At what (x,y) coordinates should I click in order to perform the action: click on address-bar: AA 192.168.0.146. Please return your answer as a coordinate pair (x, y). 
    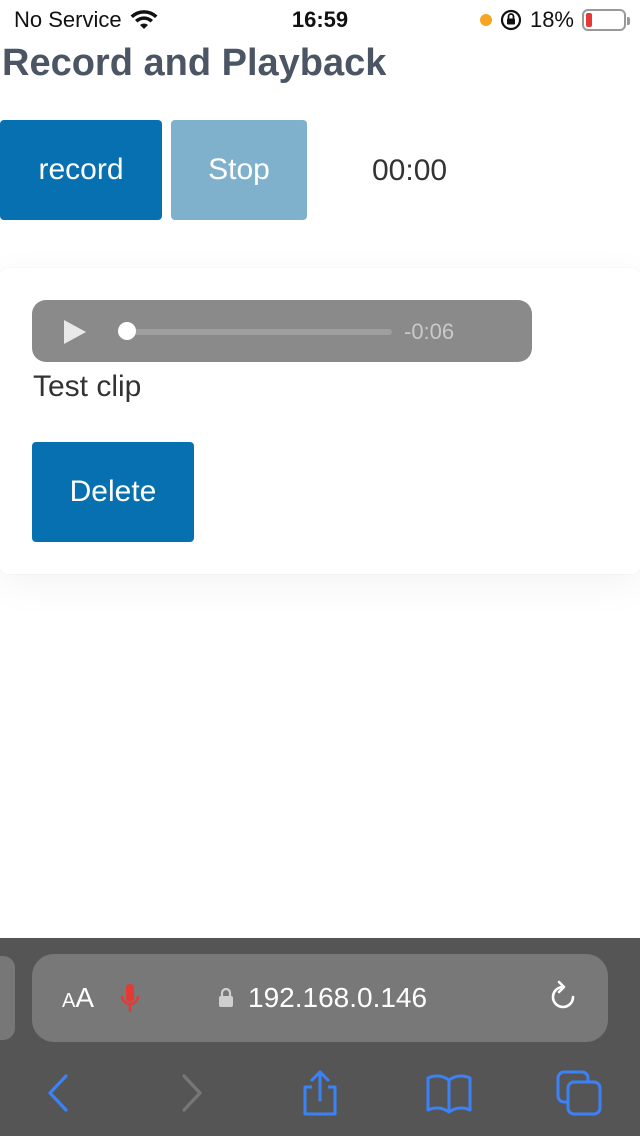
    Looking at the image, I should click on (320, 998).